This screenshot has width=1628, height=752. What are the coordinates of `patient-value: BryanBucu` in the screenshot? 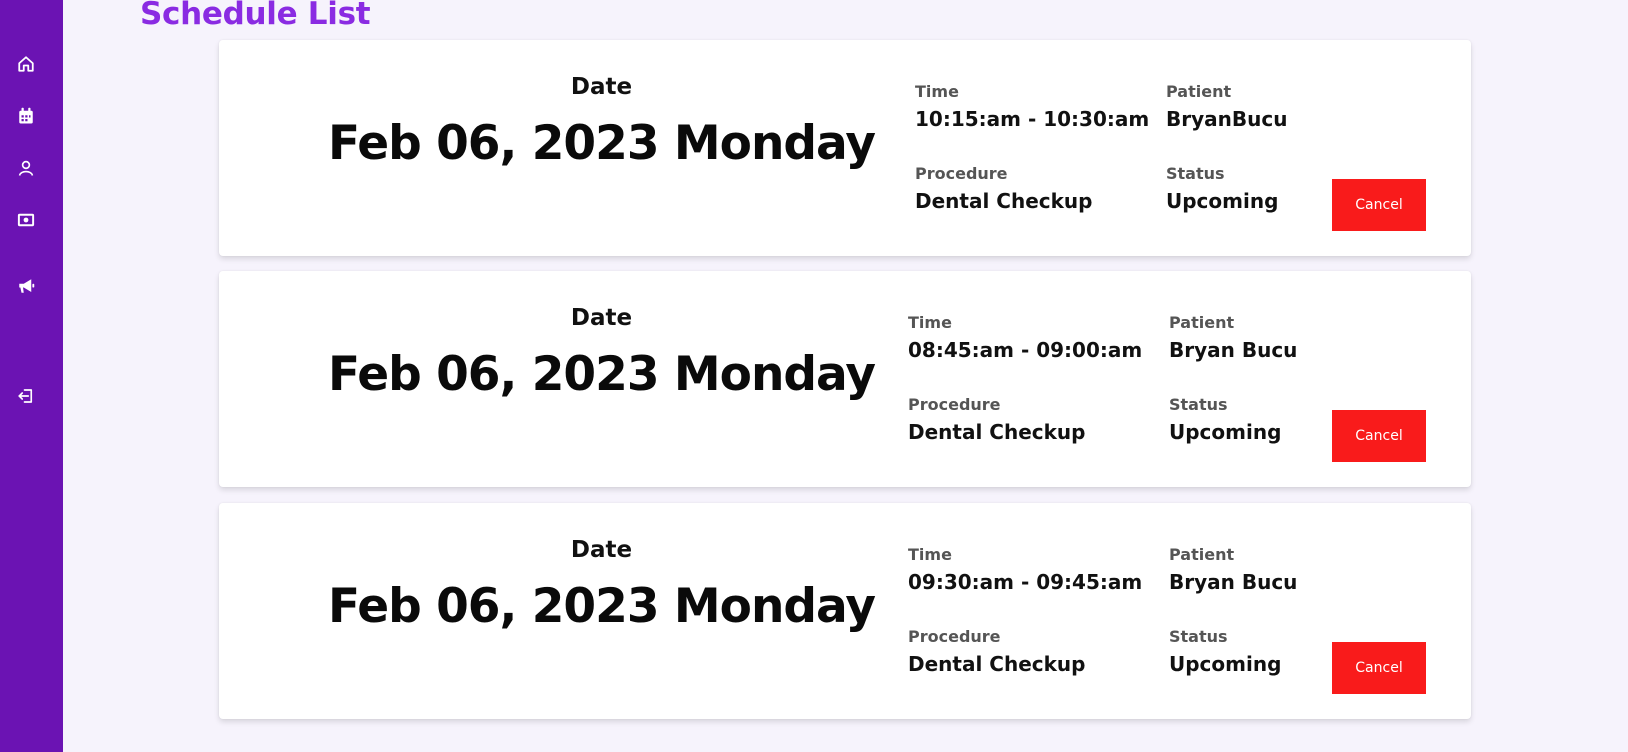 It's located at (1227, 119).